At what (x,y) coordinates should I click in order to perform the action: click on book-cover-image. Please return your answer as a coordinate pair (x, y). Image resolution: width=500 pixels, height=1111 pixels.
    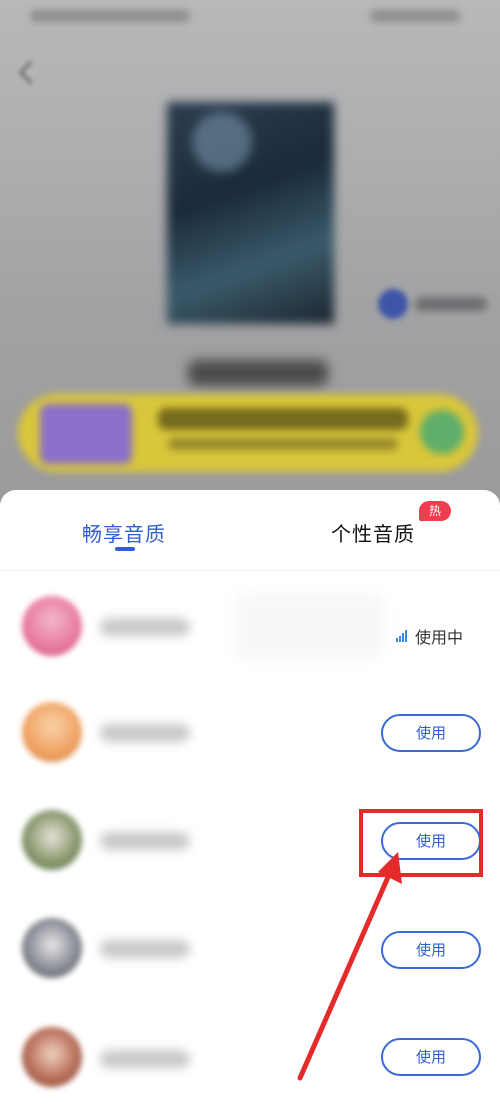
    Looking at the image, I should click on (250, 213).